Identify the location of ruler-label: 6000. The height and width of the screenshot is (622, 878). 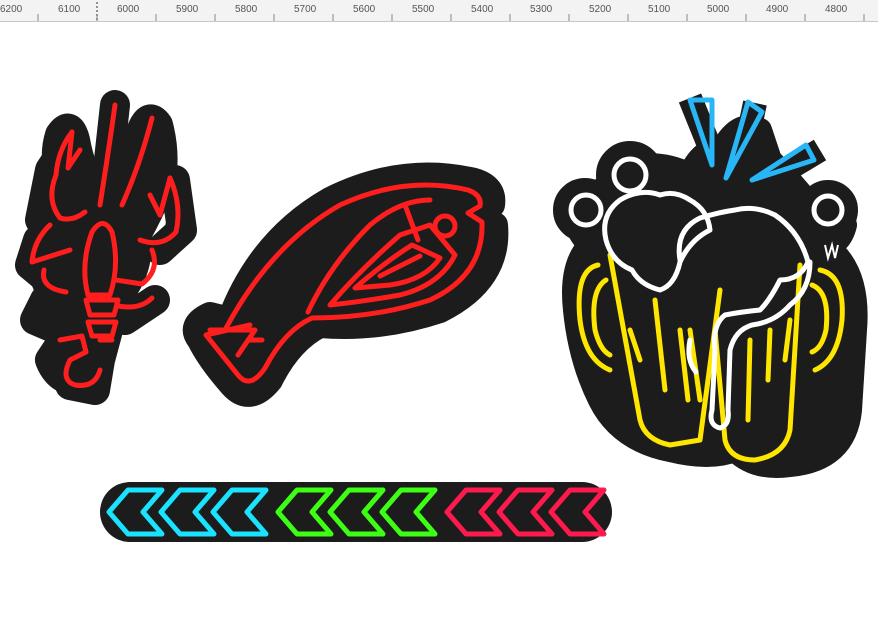
(128, 9).